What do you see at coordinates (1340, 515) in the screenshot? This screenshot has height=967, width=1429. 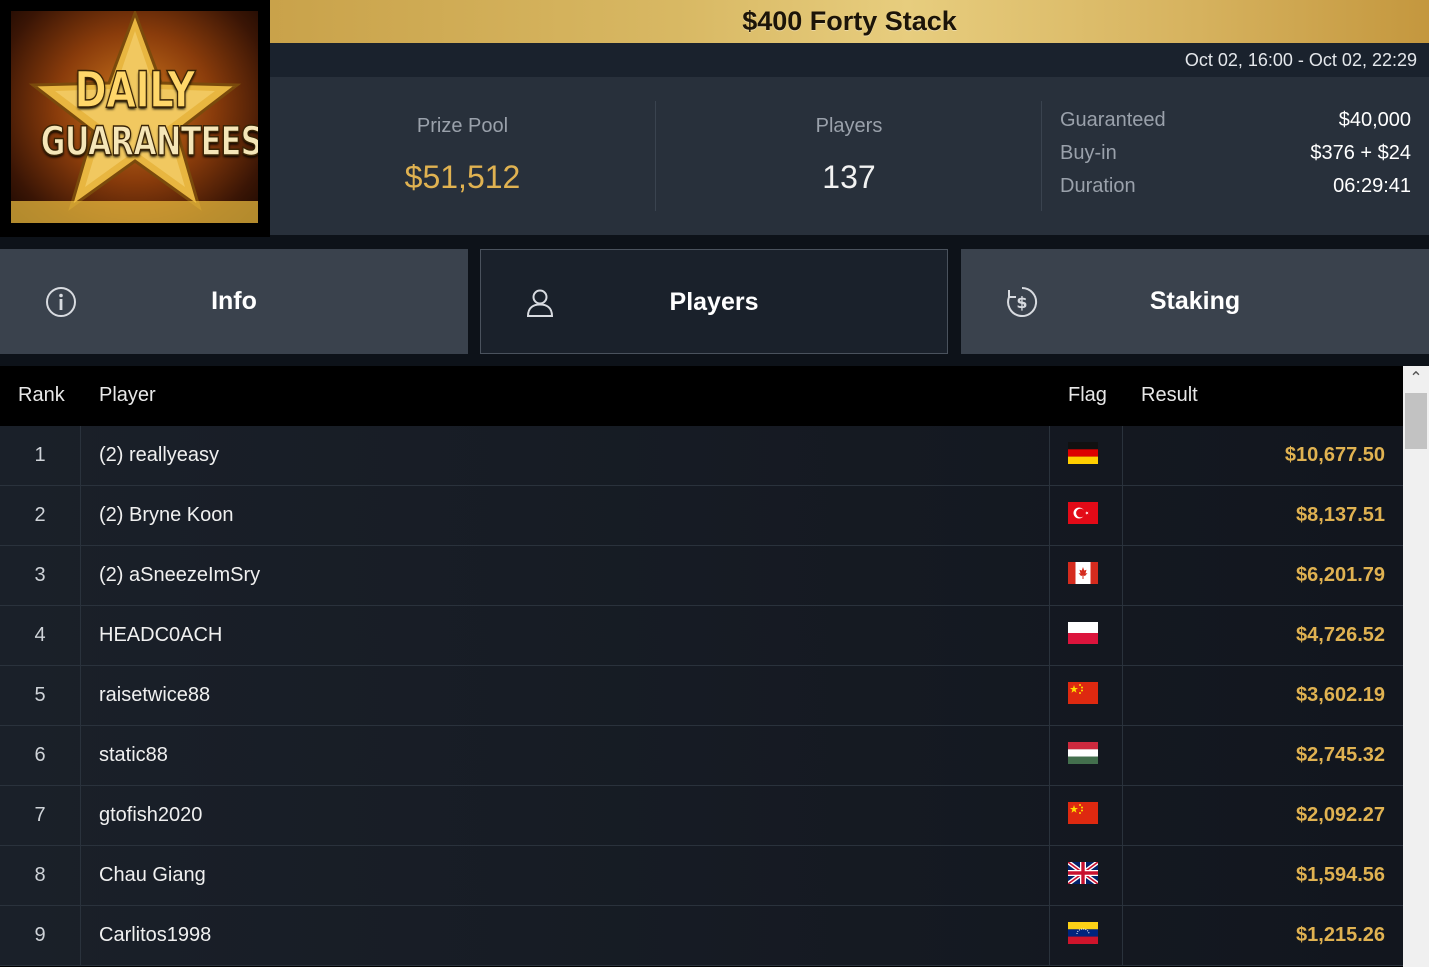 I see `result-amount: $8,137.51` at bounding box center [1340, 515].